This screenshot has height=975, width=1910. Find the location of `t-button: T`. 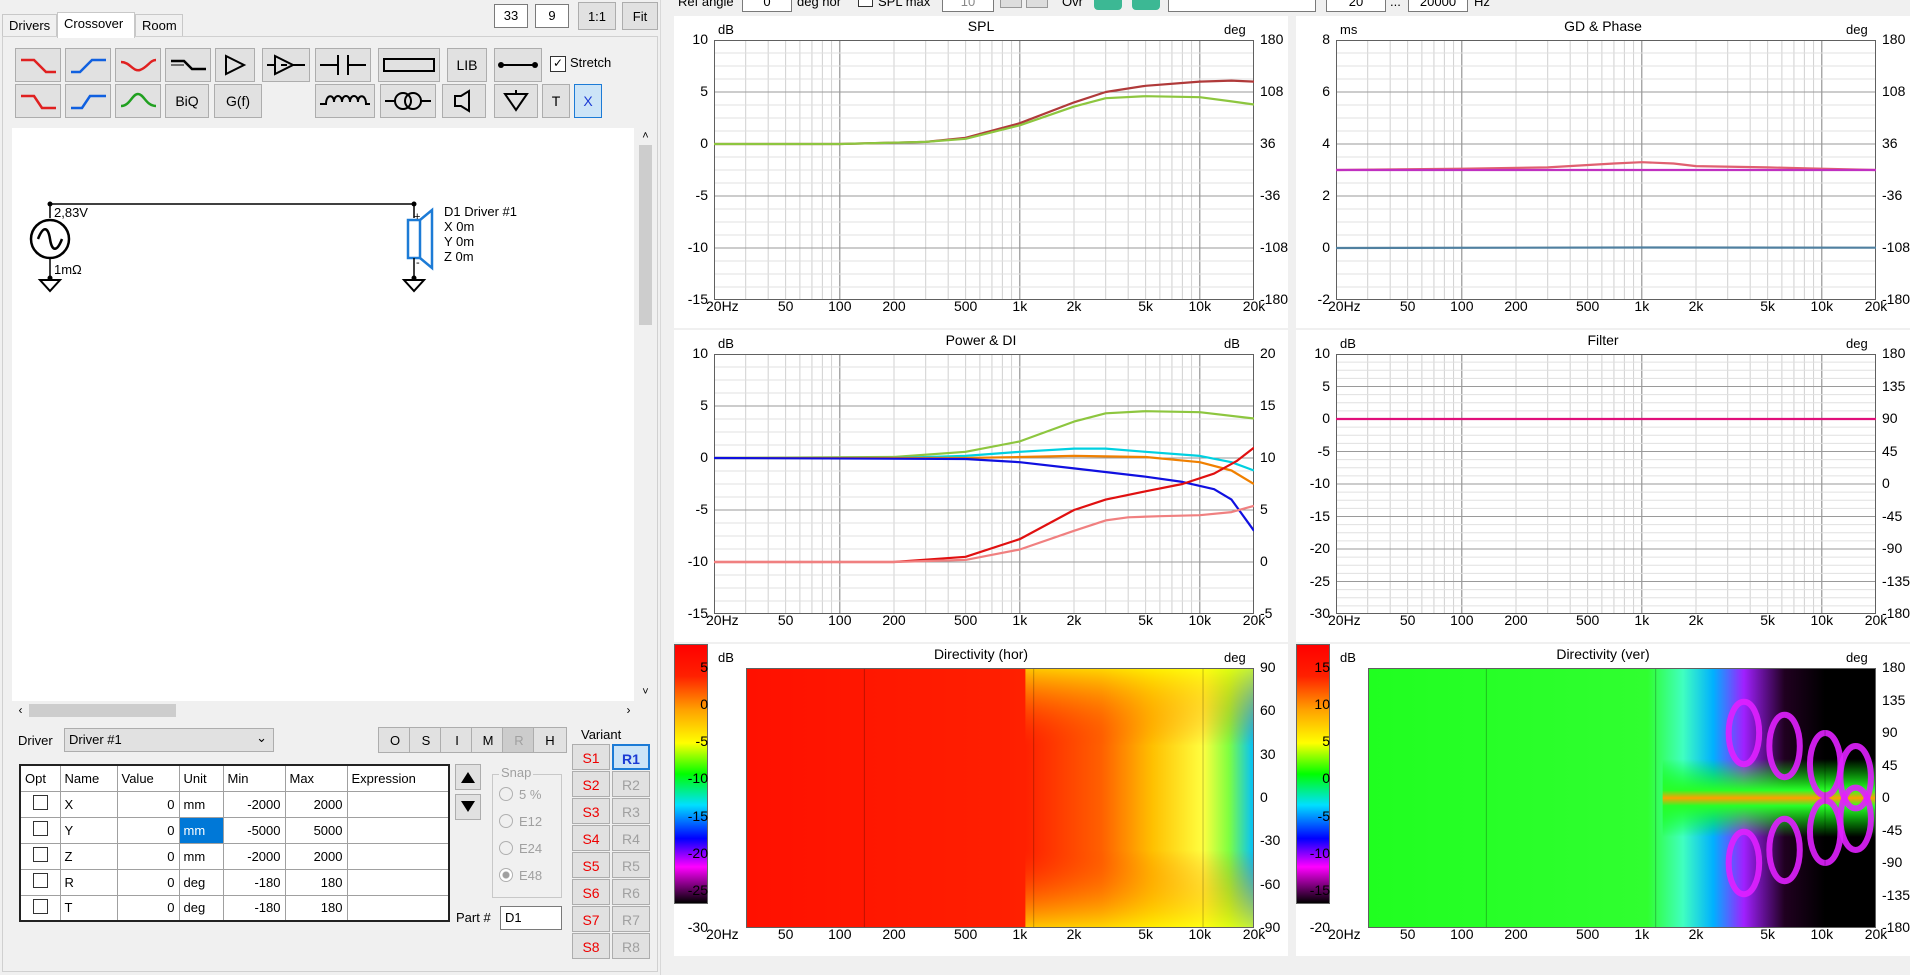

t-button: T is located at coordinates (556, 101).